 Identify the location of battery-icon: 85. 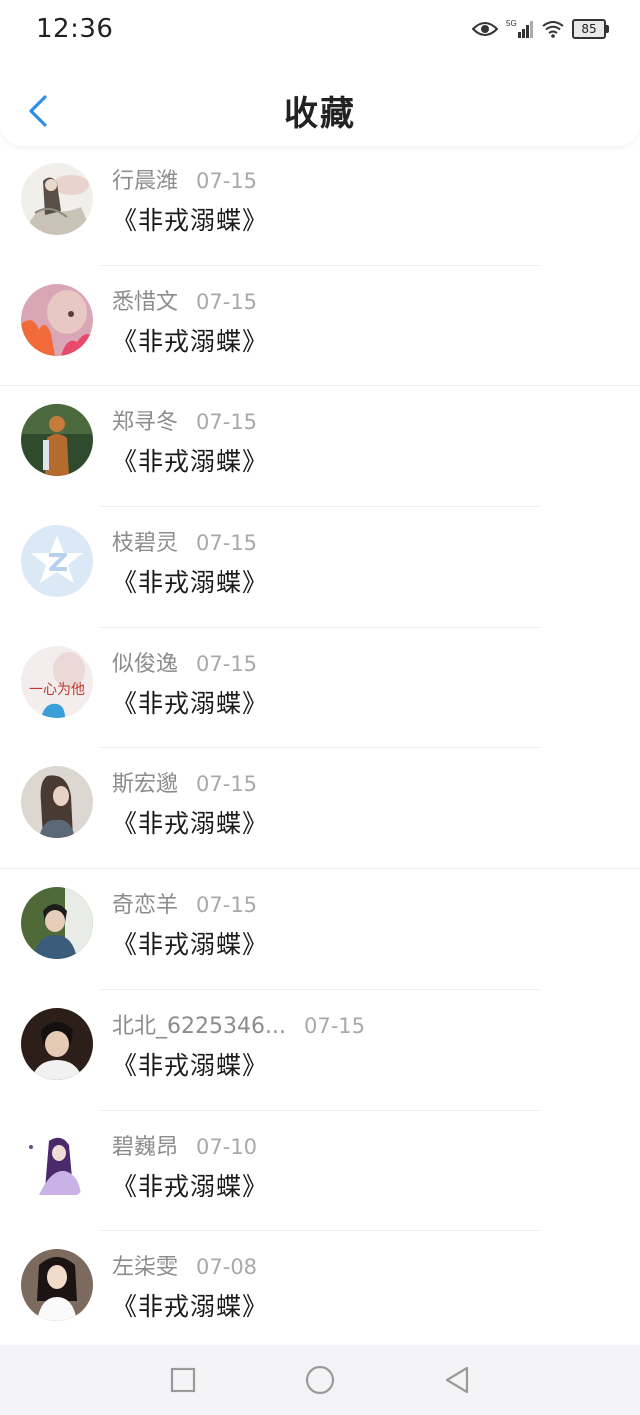
(590, 29).